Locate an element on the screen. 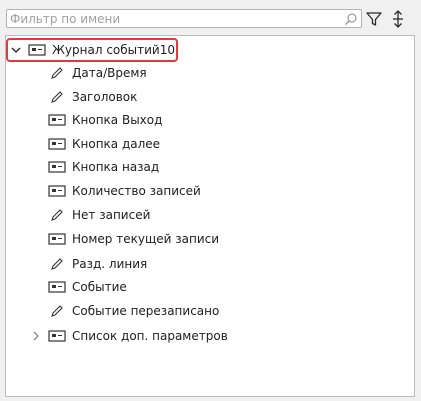 The height and width of the screenshot is (401, 421). tree-item: Событие перезаписано is located at coordinates (133, 311).